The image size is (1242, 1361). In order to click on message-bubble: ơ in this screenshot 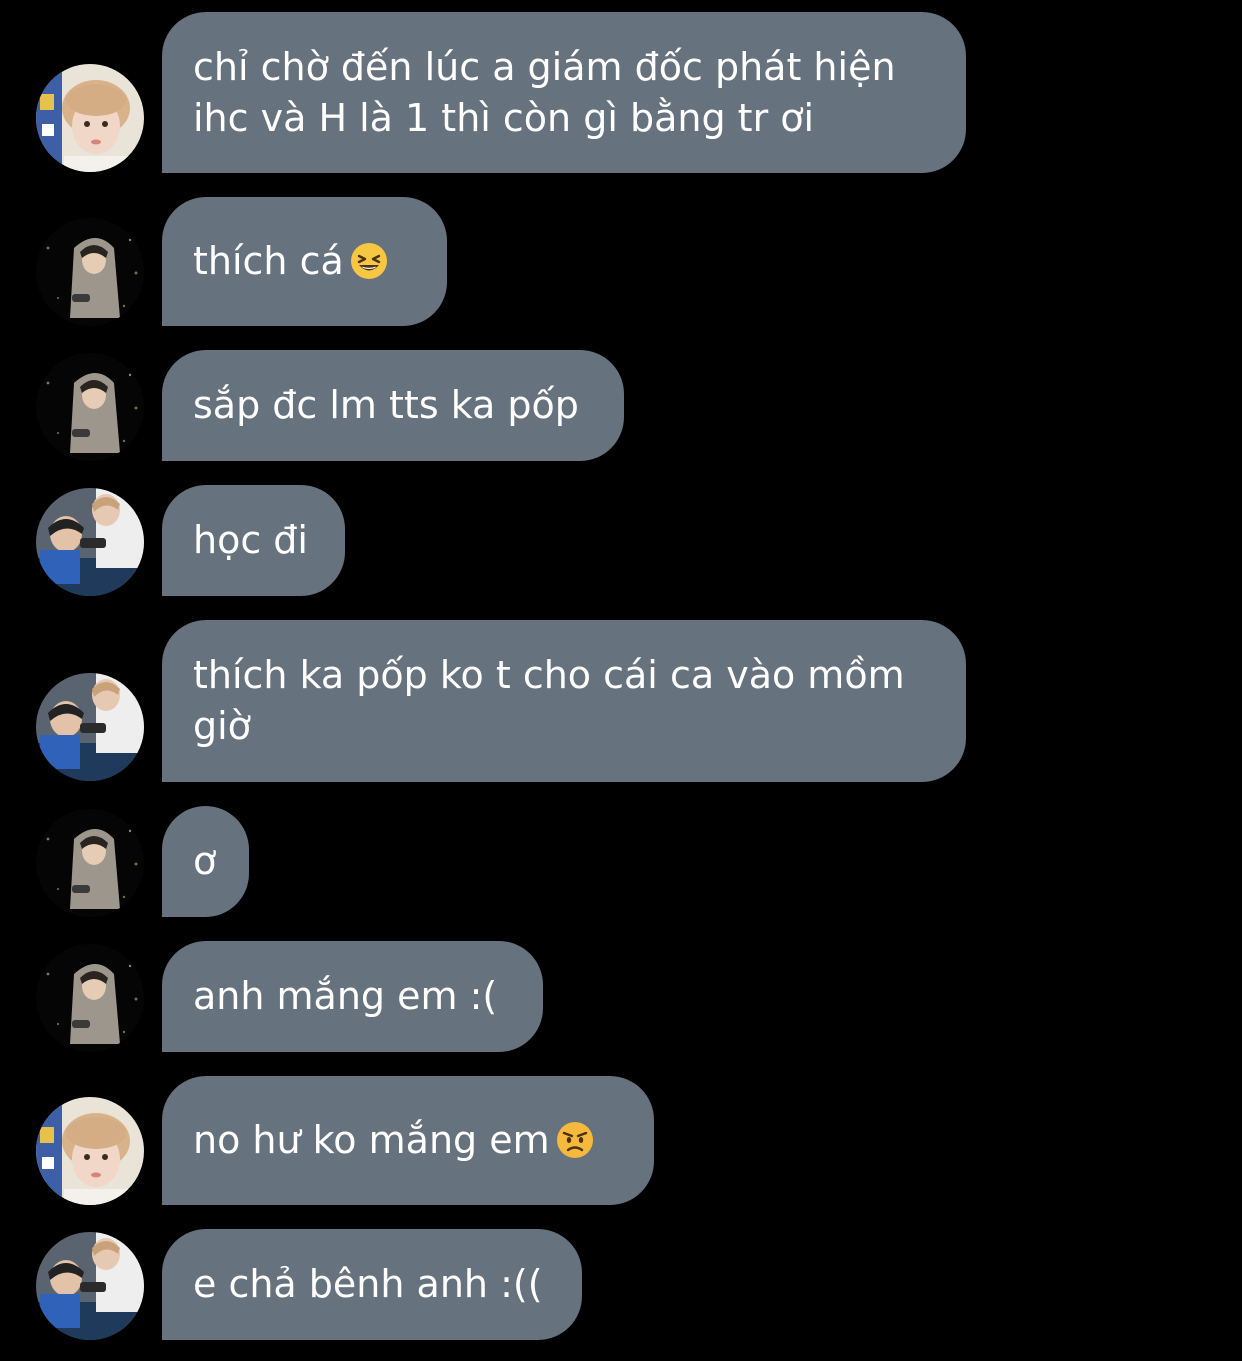, I will do `click(205, 861)`.